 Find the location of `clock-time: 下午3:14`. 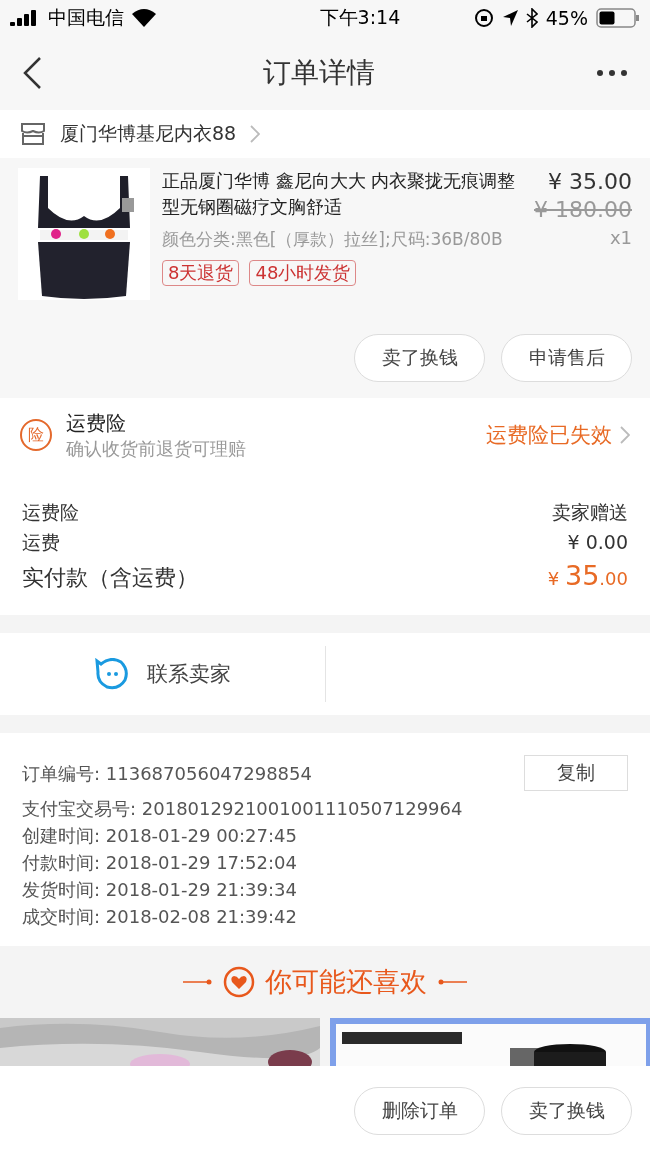

clock-time: 下午3:14 is located at coordinates (360, 17).